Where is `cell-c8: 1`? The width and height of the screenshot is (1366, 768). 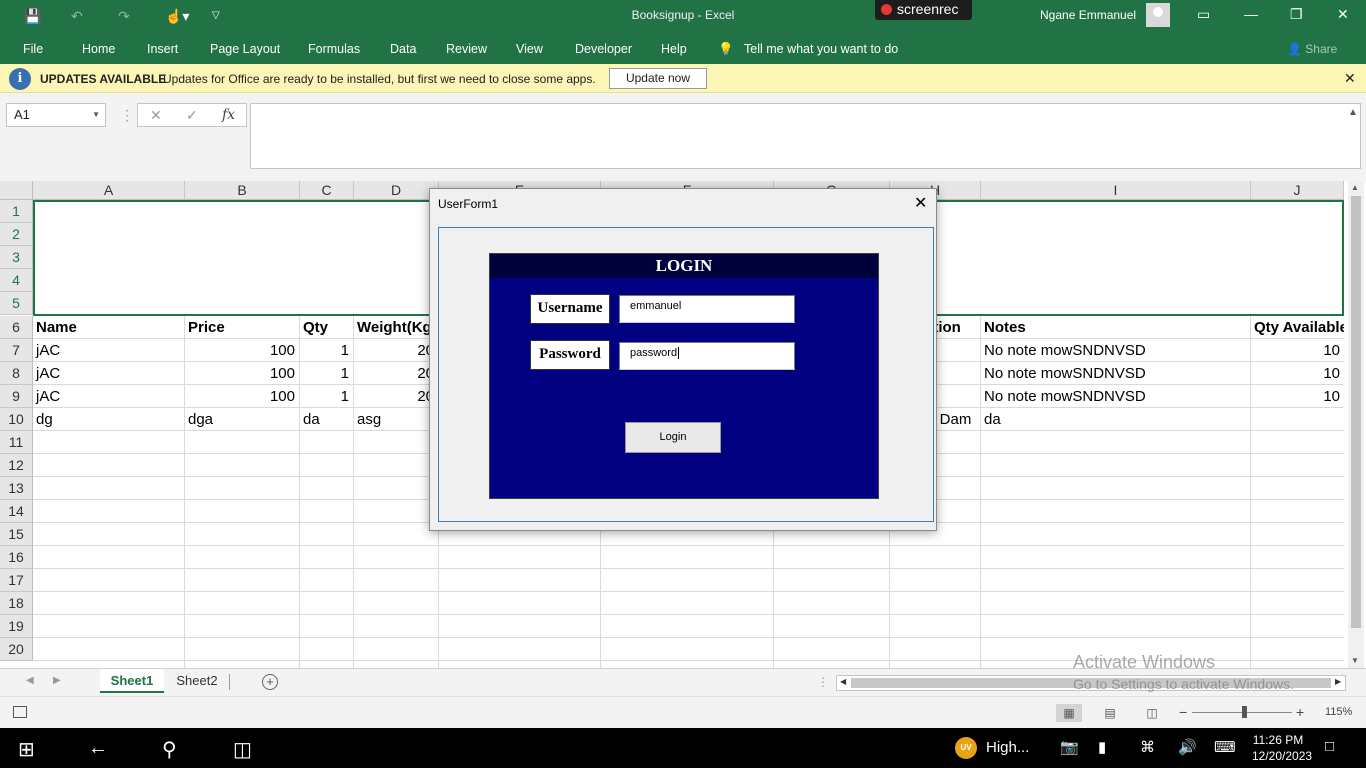
cell-c8: 1 is located at coordinates (326, 373).